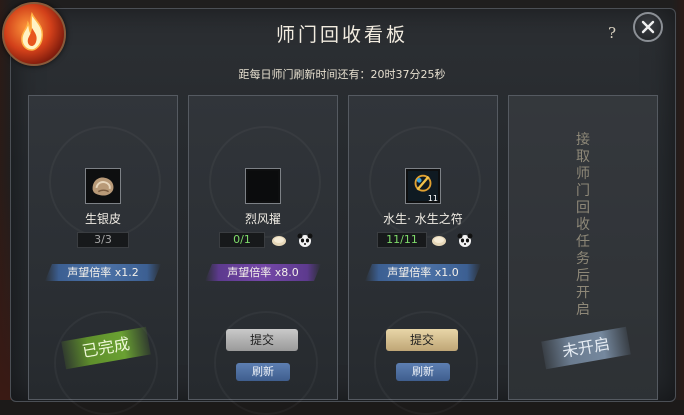 The width and height of the screenshot is (684, 415). Describe the element at coordinates (423, 186) in the screenshot. I see `item-slot: 11` at that location.